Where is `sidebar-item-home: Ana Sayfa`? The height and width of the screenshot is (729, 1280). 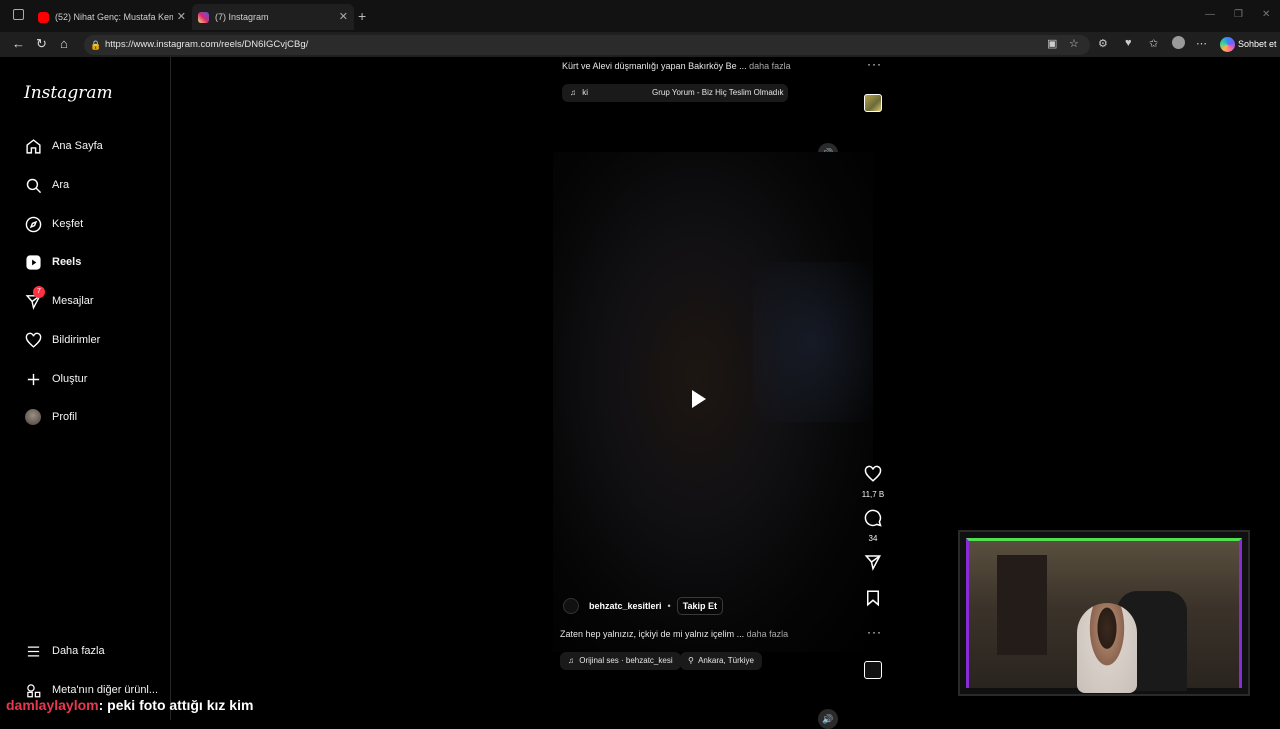 sidebar-item-home: Ana Sayfa is located at coordinates (63, 146).